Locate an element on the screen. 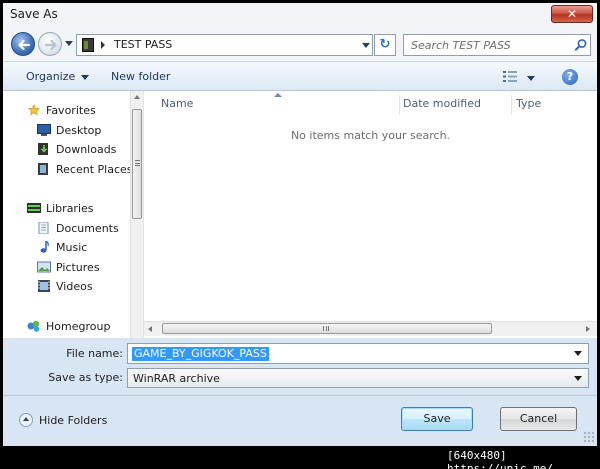 The width and height of the screenshot is (600, 469). views-icon is located at coordinates (510, 76).